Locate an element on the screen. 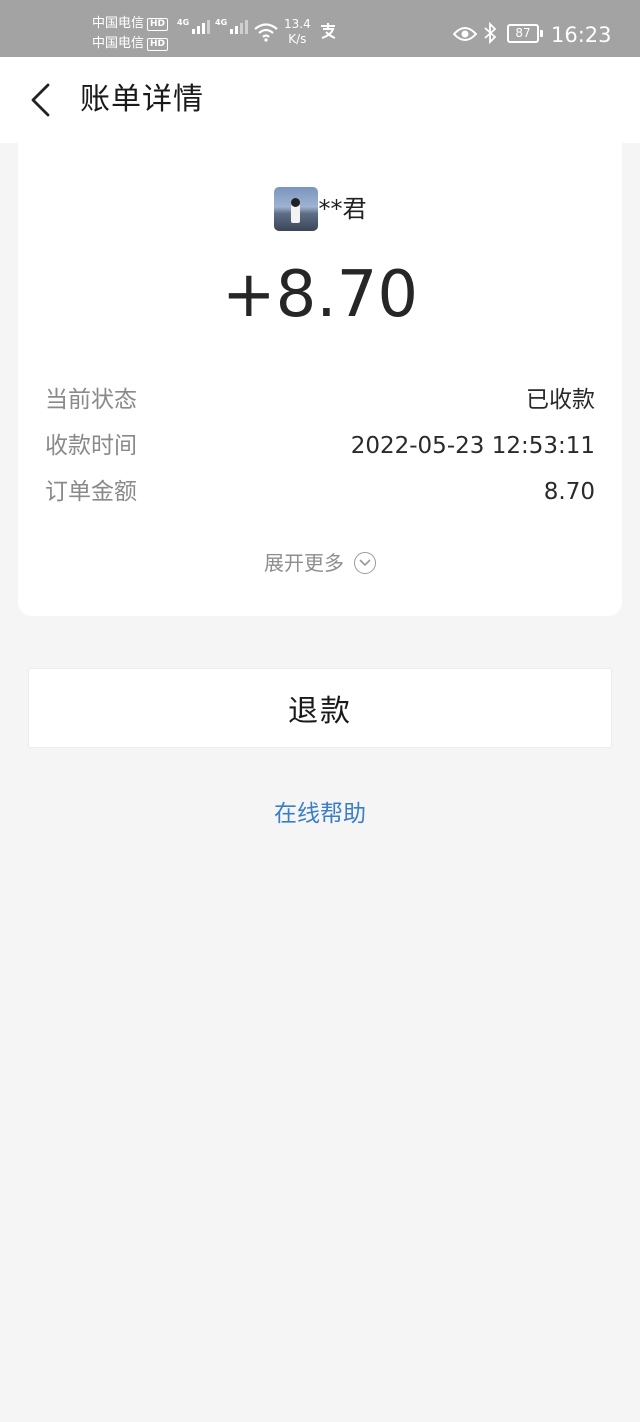 This screenshot has height=1422, width=640. payer-info: **君 is located at coordinates (320, 209).